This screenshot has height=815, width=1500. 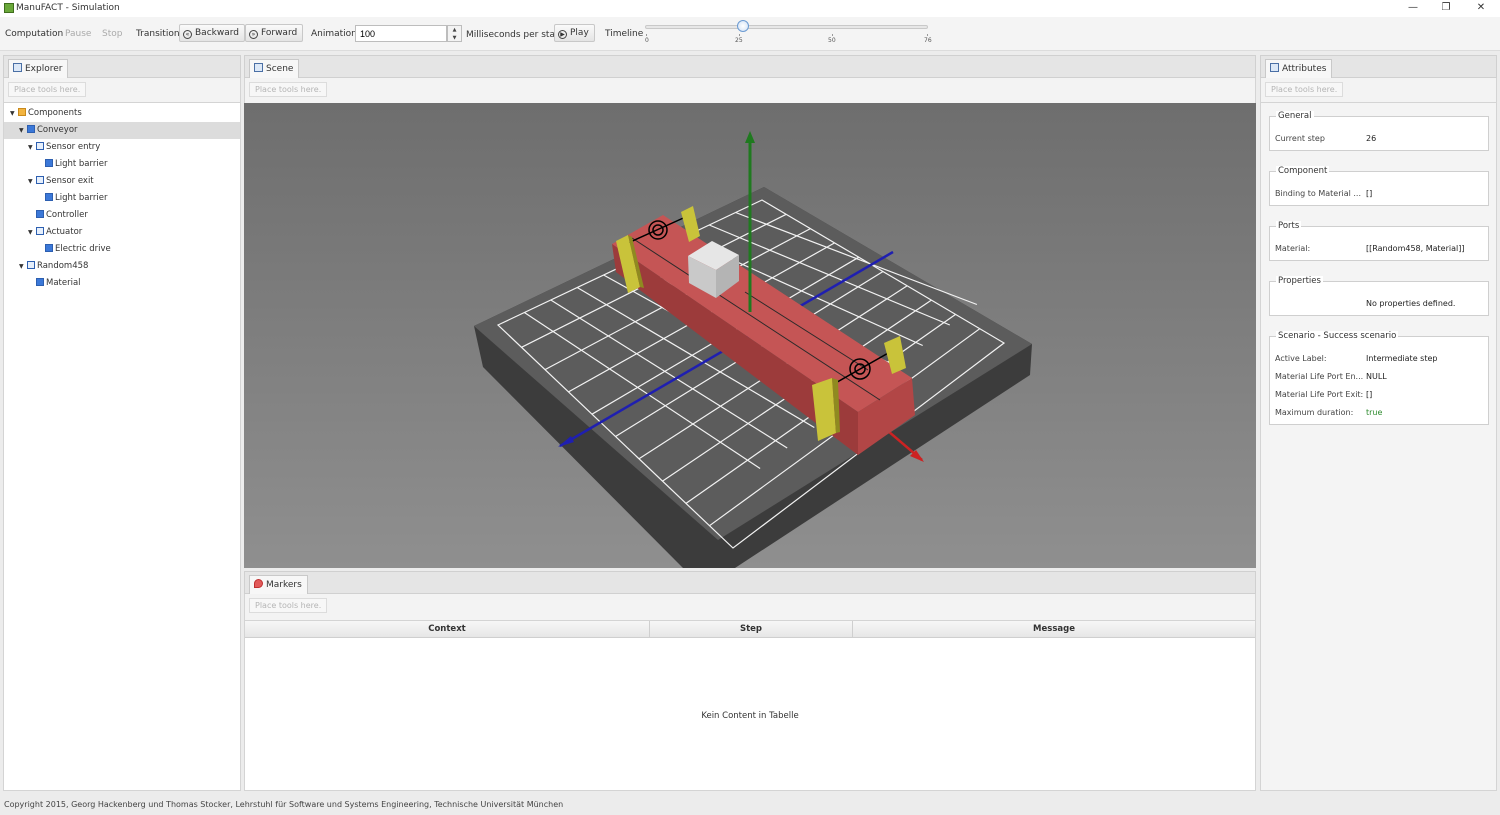 I want to click on play-label: Play, so click(x=579, y=33).